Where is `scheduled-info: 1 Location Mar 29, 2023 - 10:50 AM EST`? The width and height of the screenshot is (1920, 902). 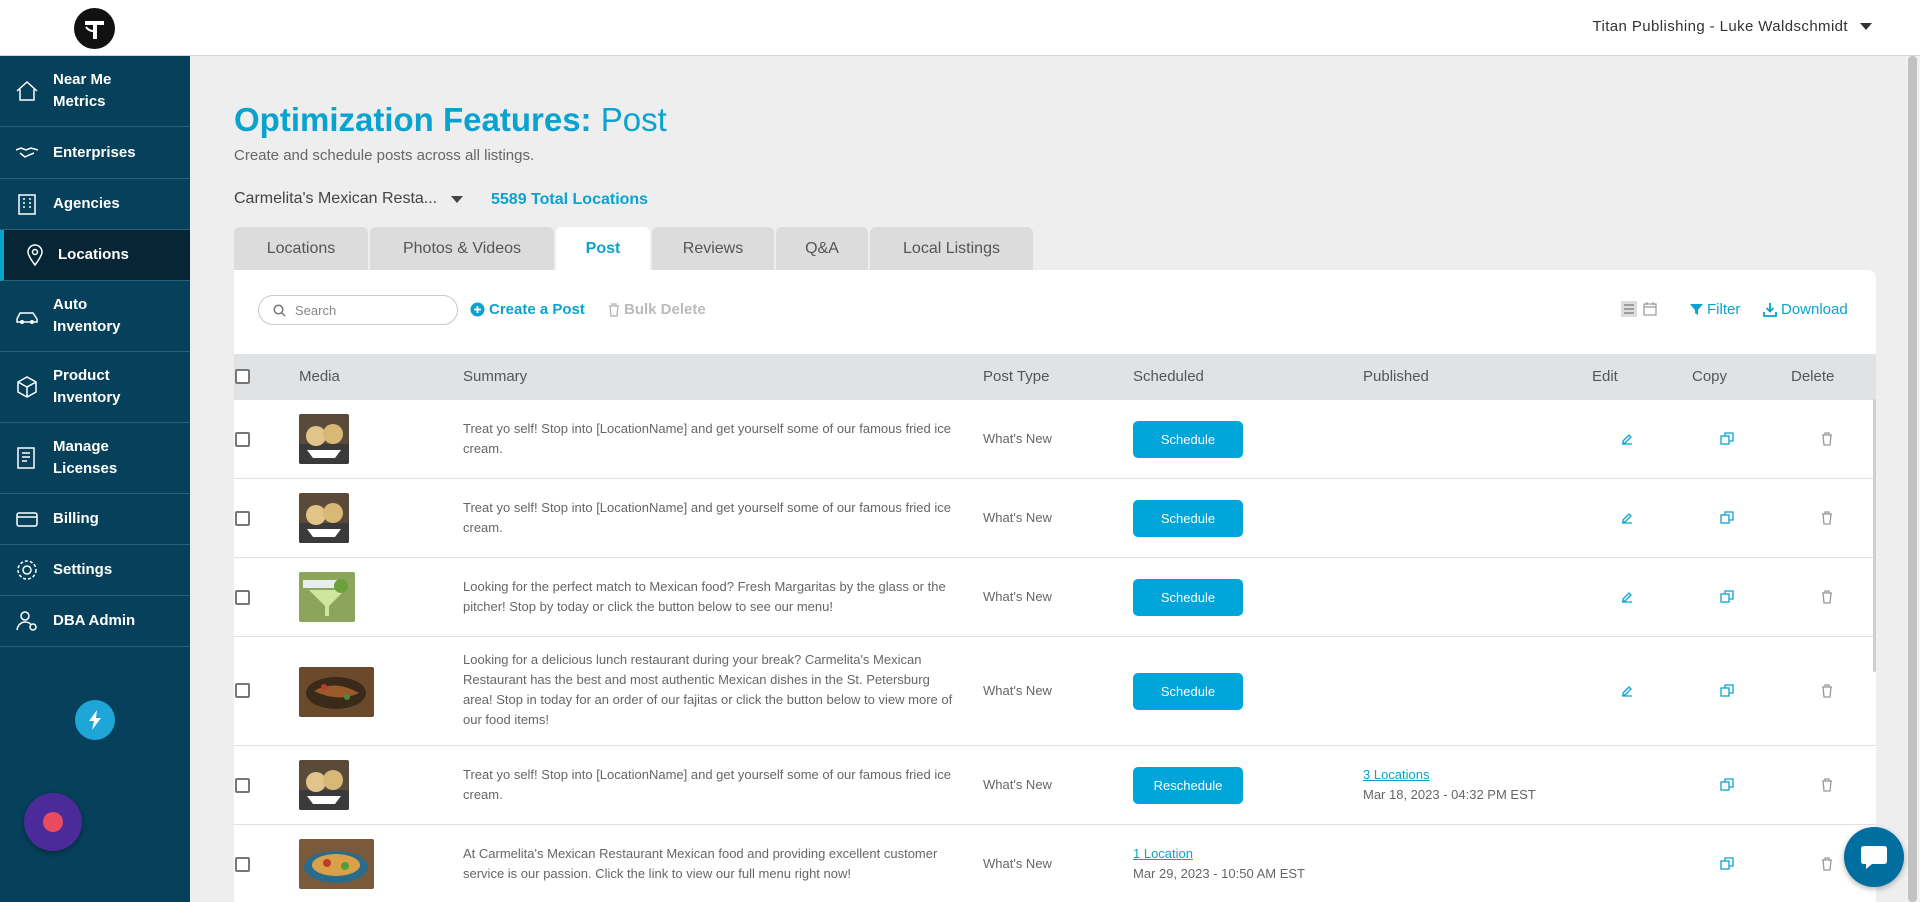 scheduled-info: 1 Location Mar 29, 2023 - 10:50 AM EST is located at coordinates (1219, 864).